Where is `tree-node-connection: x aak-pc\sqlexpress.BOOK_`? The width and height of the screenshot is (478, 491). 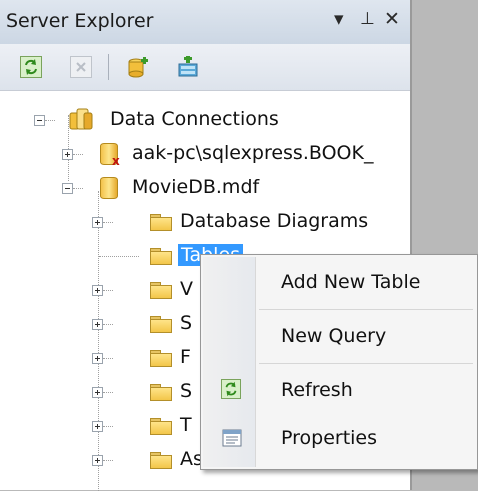 tree-node-connection: x aak-pc\sqlexpress.BOOK_ is located at coordinates (205, 154).